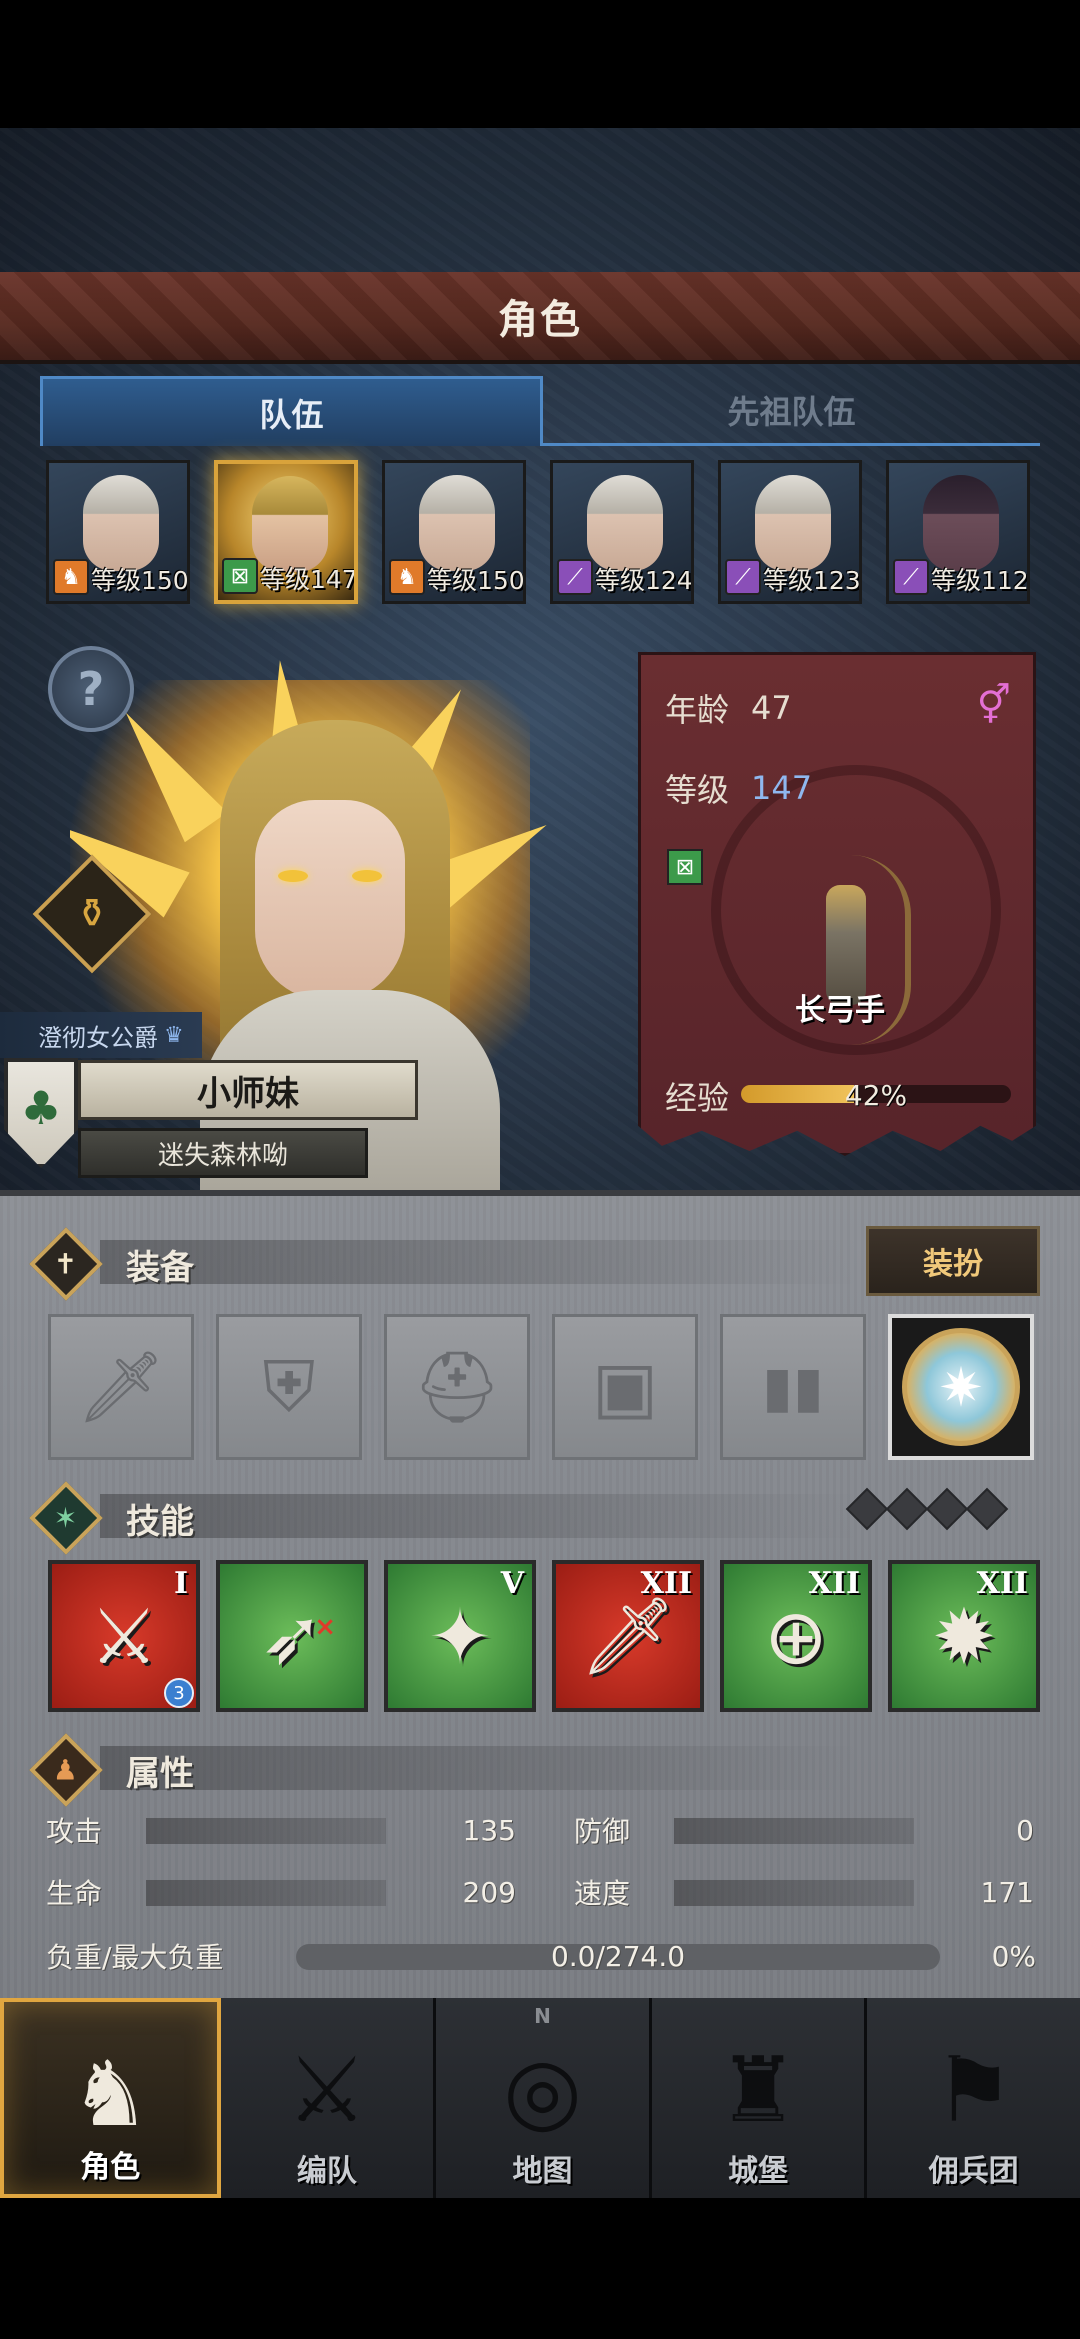  Describe the element at coordinates (758, 2171) in the screenshot. I see `nav-label: 城堡` at that location.